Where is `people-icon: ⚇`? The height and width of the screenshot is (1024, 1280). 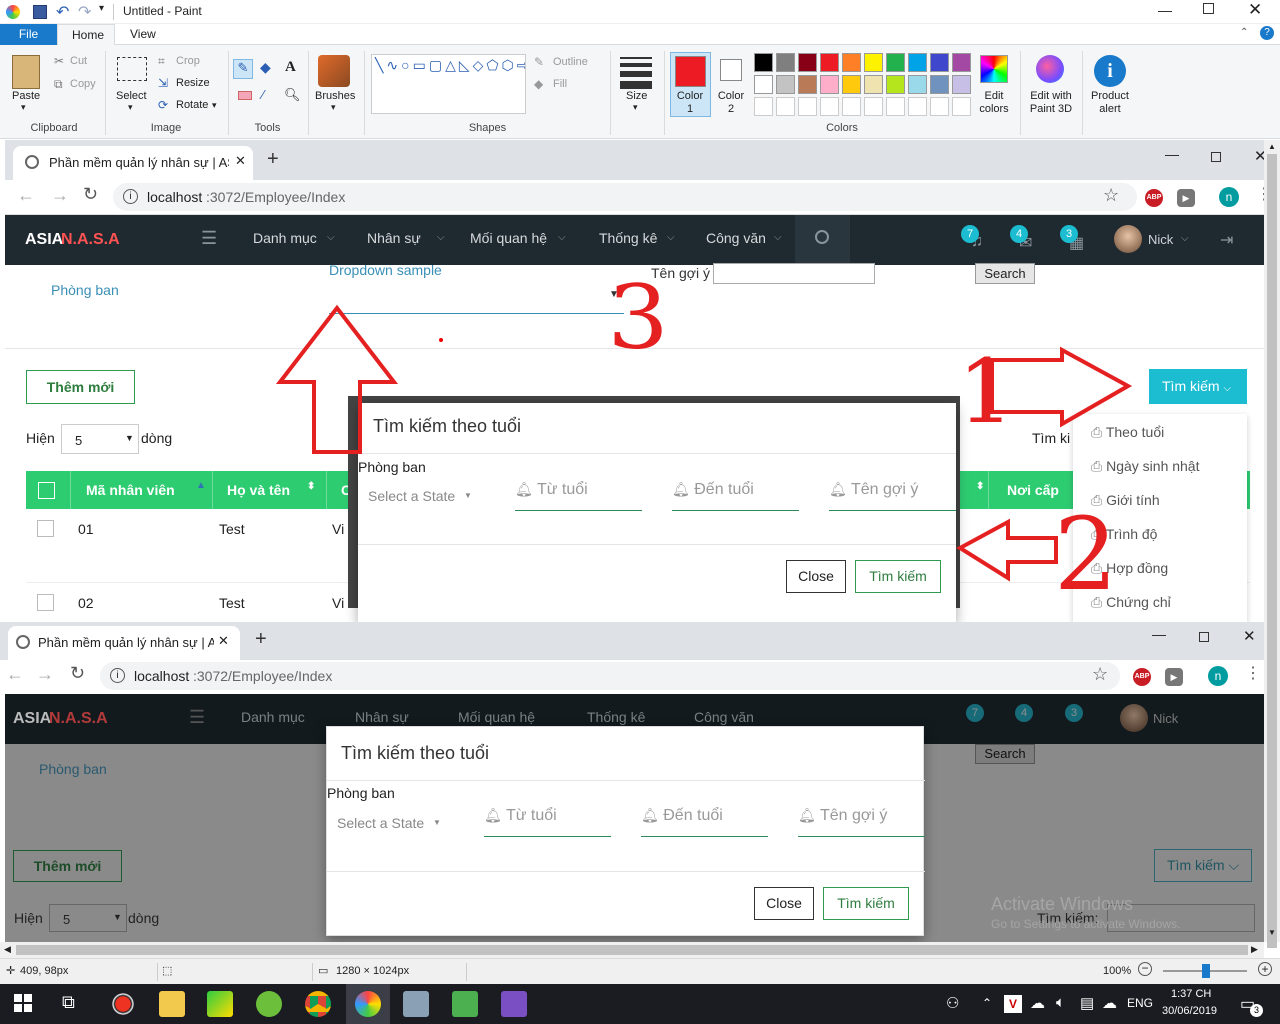 people-icon: ⚇ is located at coordinates (952, 1003).